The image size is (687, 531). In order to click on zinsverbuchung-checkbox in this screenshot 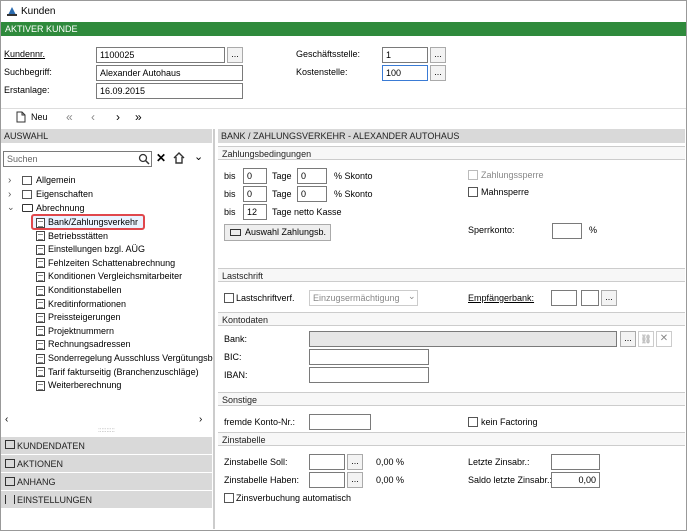, I will do `click(229, 498)`.